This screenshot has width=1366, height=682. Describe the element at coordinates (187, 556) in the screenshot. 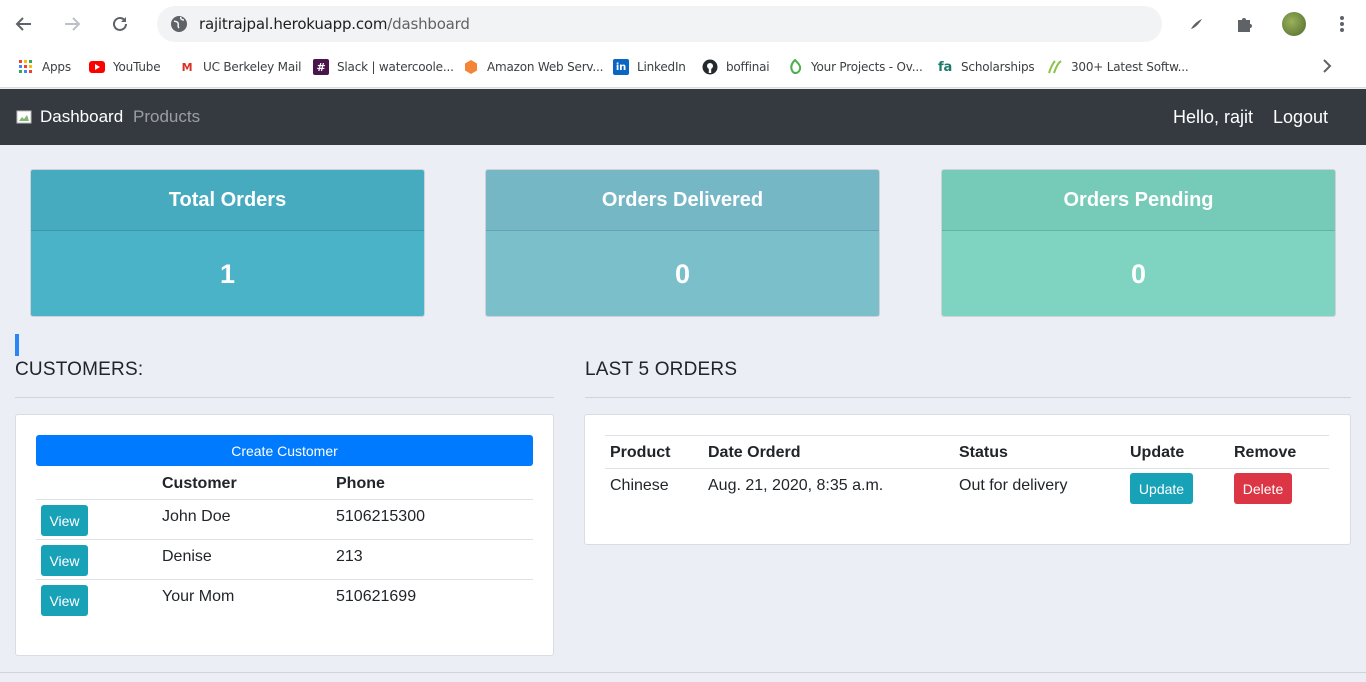

I see `customer-name: Denise` at that location.